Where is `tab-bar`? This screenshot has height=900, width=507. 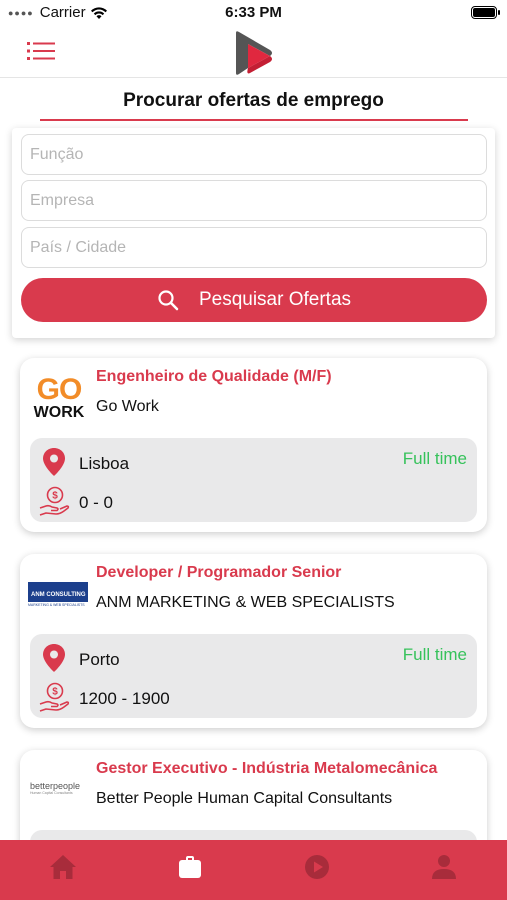
tab-bar is located at coordinates (253, 870).